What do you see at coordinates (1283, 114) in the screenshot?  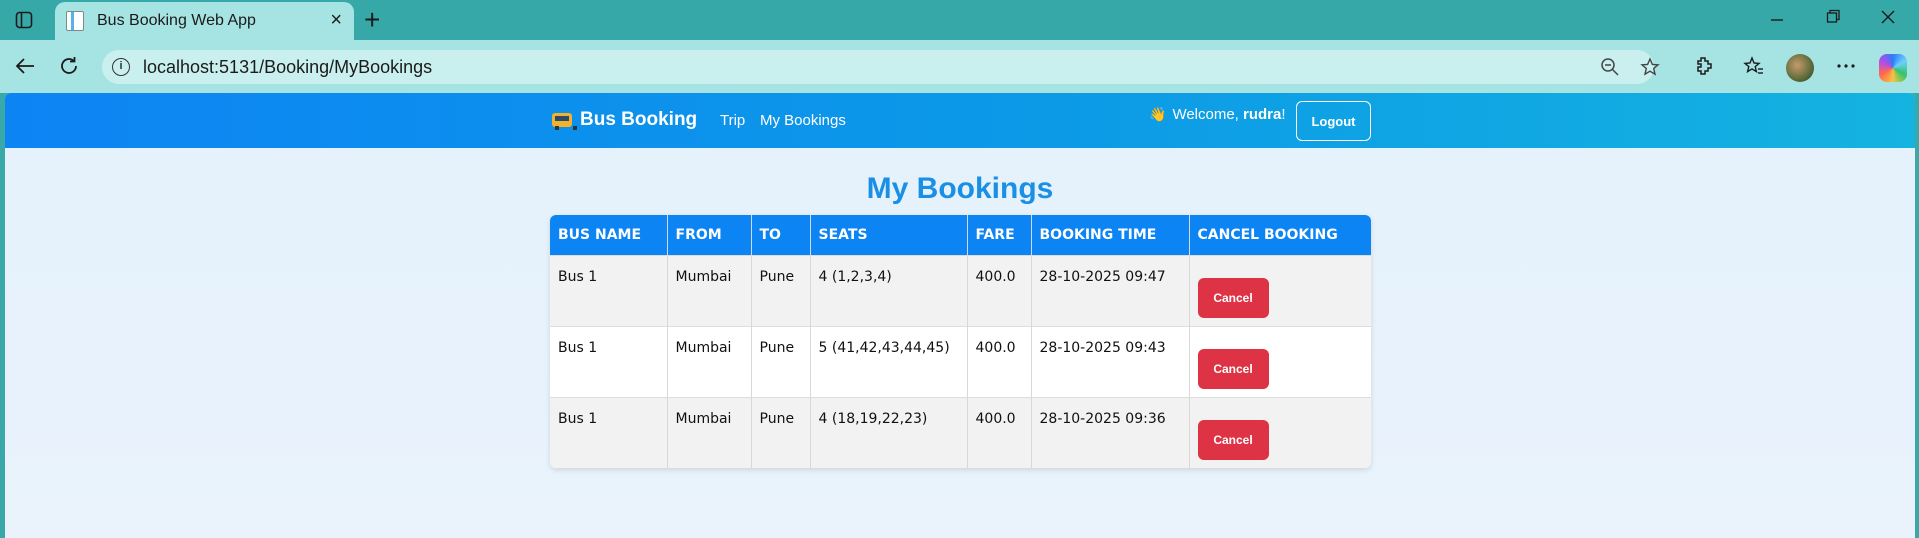 I see `welcome-suffix: !` at bounding box center [1283, 114].